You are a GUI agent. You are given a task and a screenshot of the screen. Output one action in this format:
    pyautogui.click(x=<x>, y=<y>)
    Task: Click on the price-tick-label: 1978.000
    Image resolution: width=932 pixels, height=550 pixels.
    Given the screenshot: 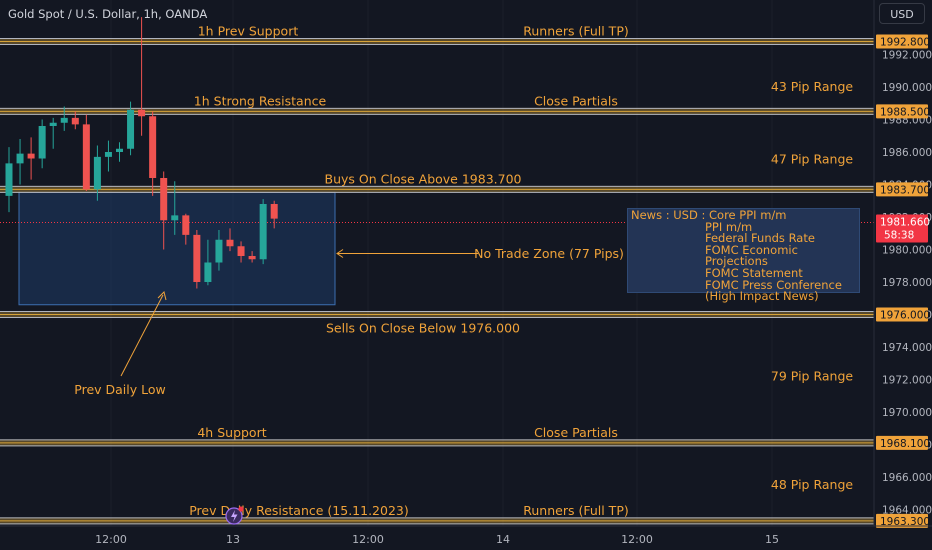 What is the action you would take?
    pyautogui.click(x=907, y=283)
    